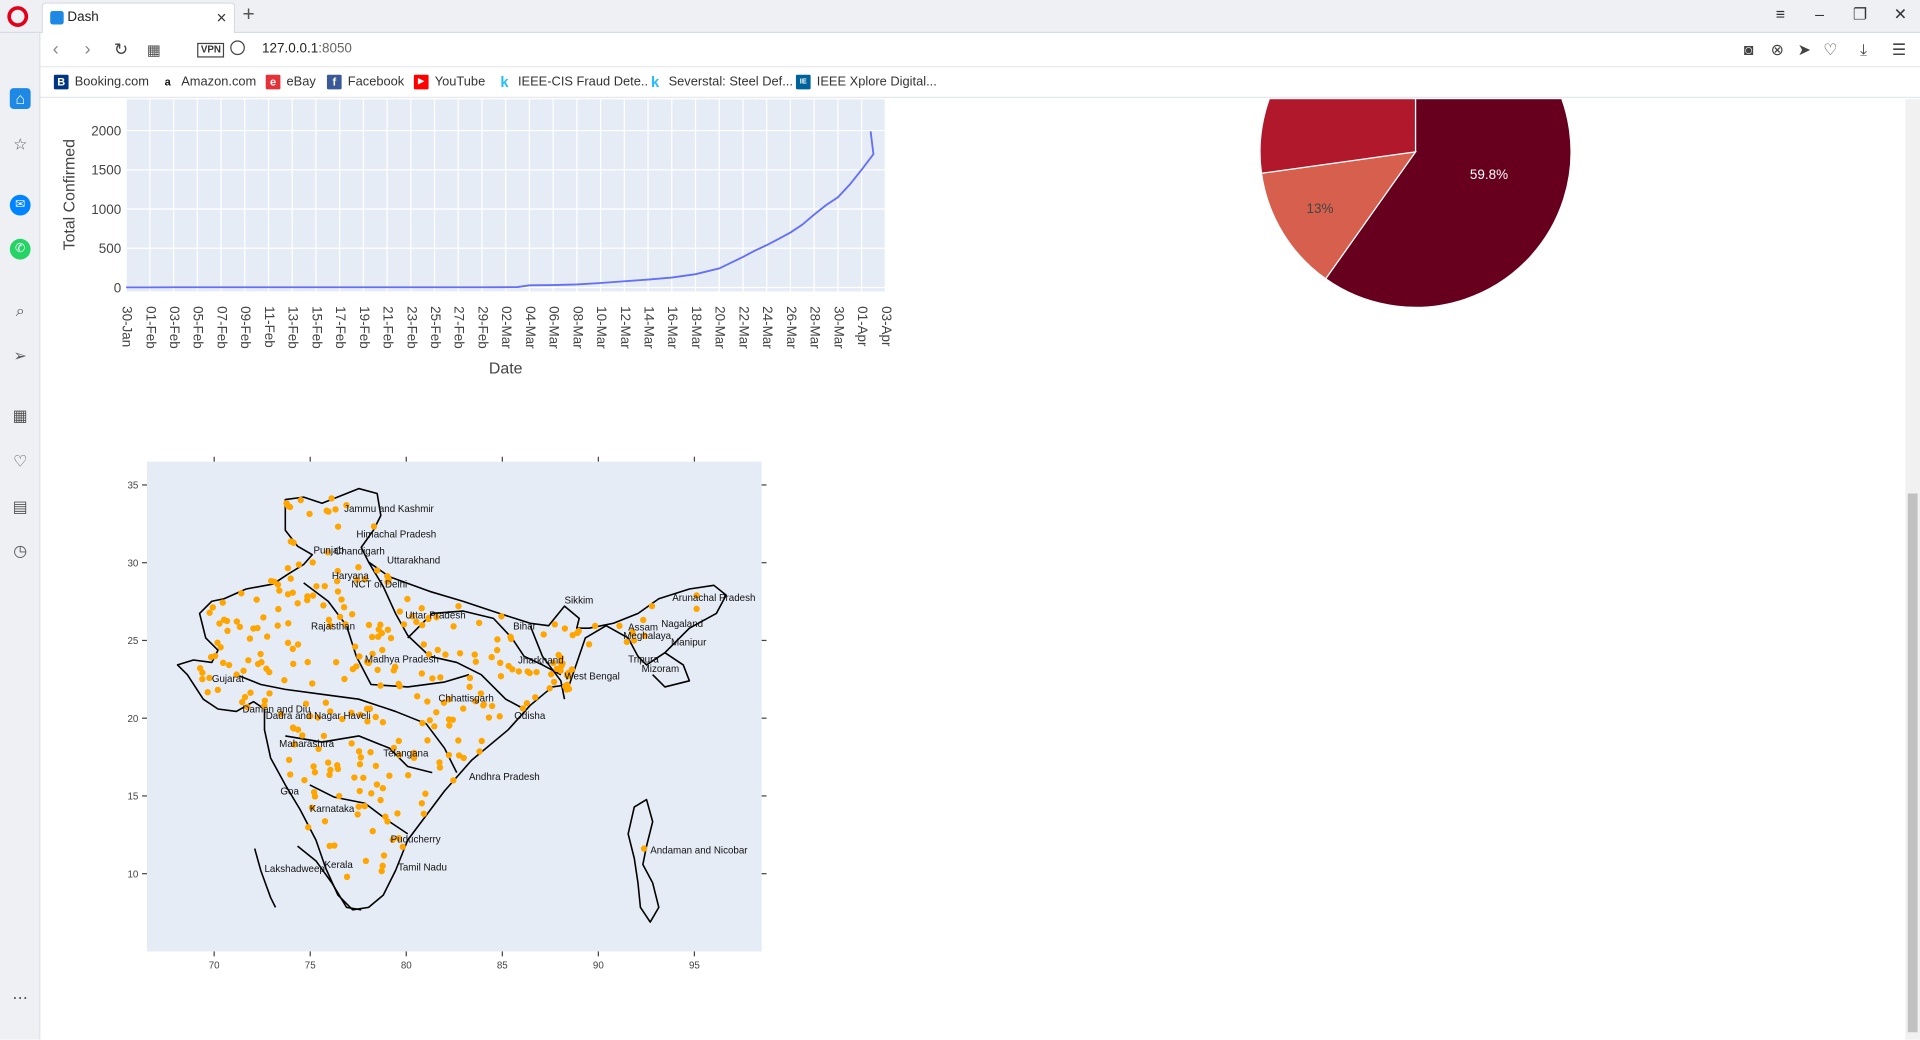  What do you see at coordinates (396, 535) in the screenshot?
I see `state-label: Himachal Pradesh` at bounding box center [396, 535].